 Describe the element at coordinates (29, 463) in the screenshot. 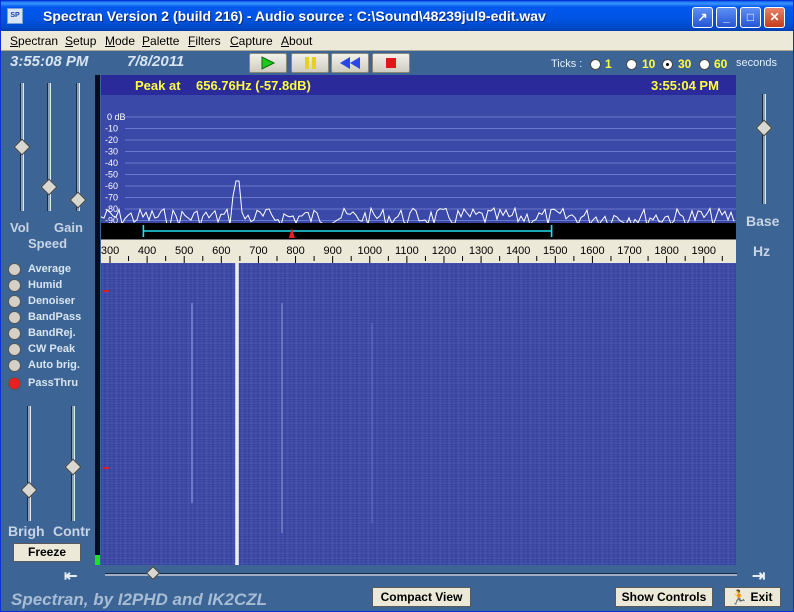

I see `brigh-slider-track` at that location.